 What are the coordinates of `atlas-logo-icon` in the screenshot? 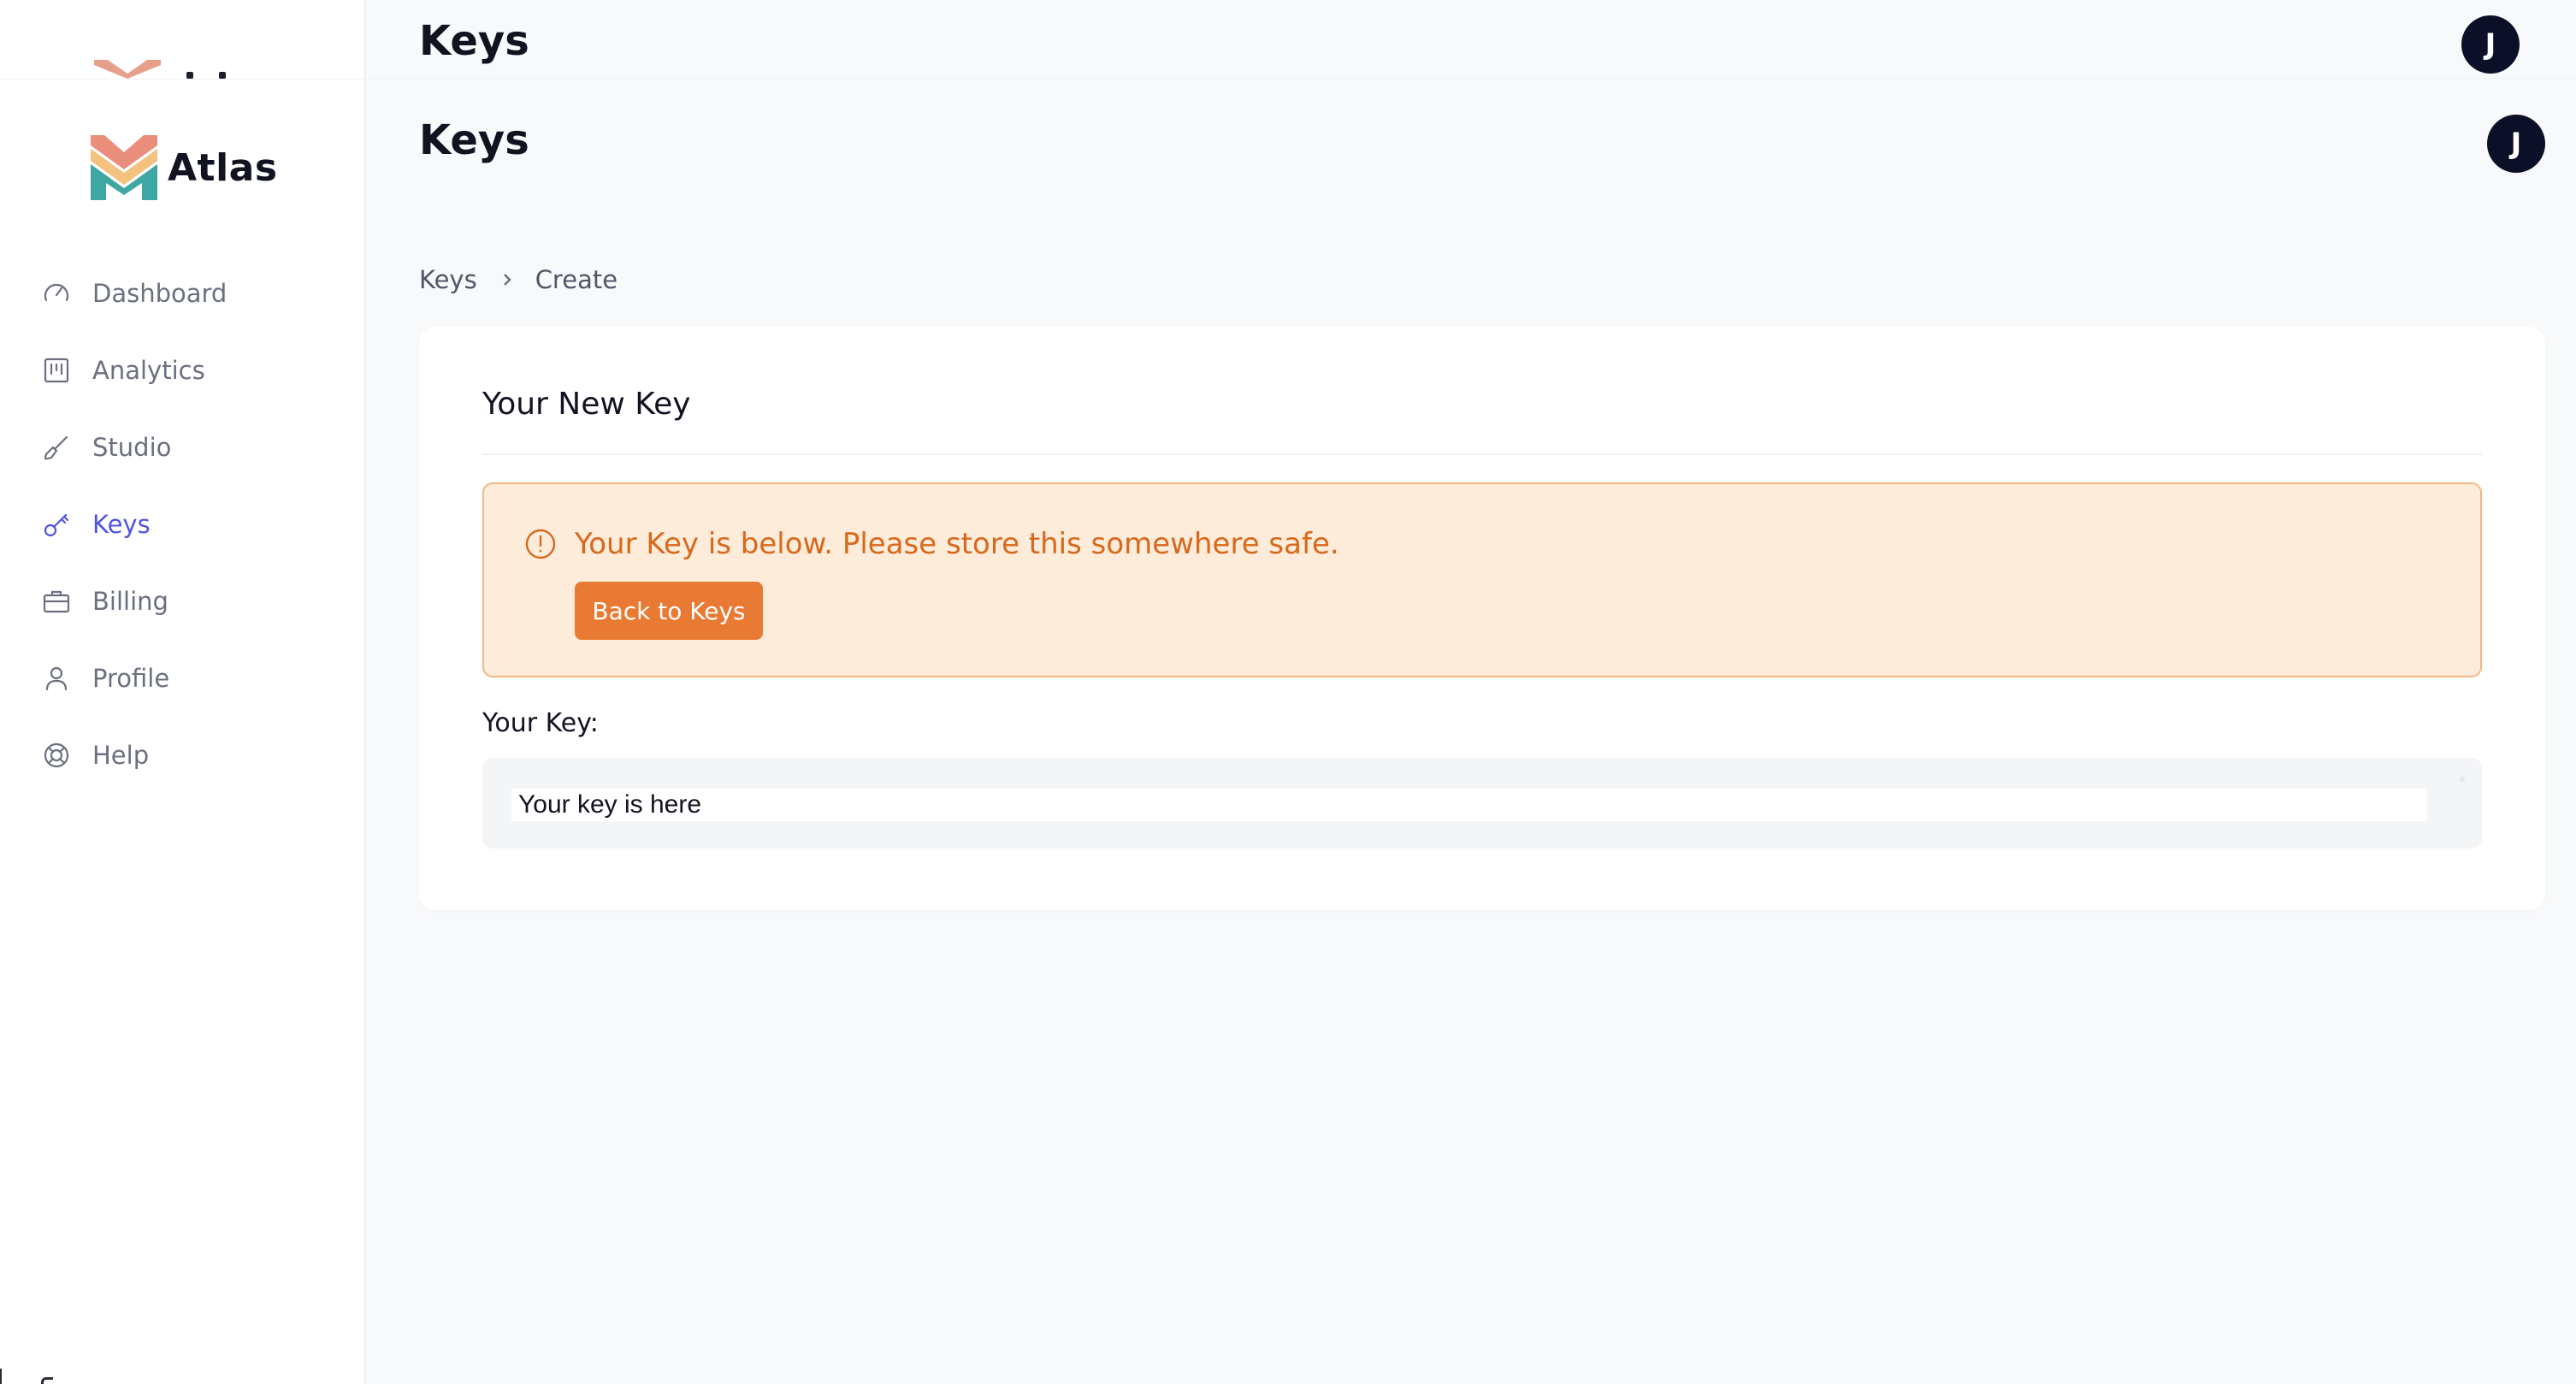 It's located at (124, 167).